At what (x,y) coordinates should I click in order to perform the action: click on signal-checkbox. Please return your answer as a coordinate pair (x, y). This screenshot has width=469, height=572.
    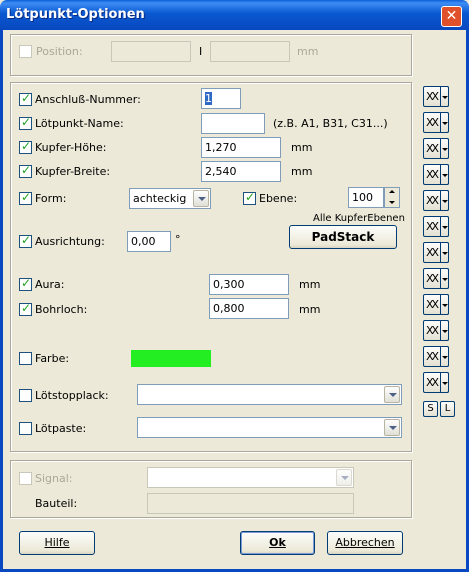
    Looking at the image, I should click on (25, 478).